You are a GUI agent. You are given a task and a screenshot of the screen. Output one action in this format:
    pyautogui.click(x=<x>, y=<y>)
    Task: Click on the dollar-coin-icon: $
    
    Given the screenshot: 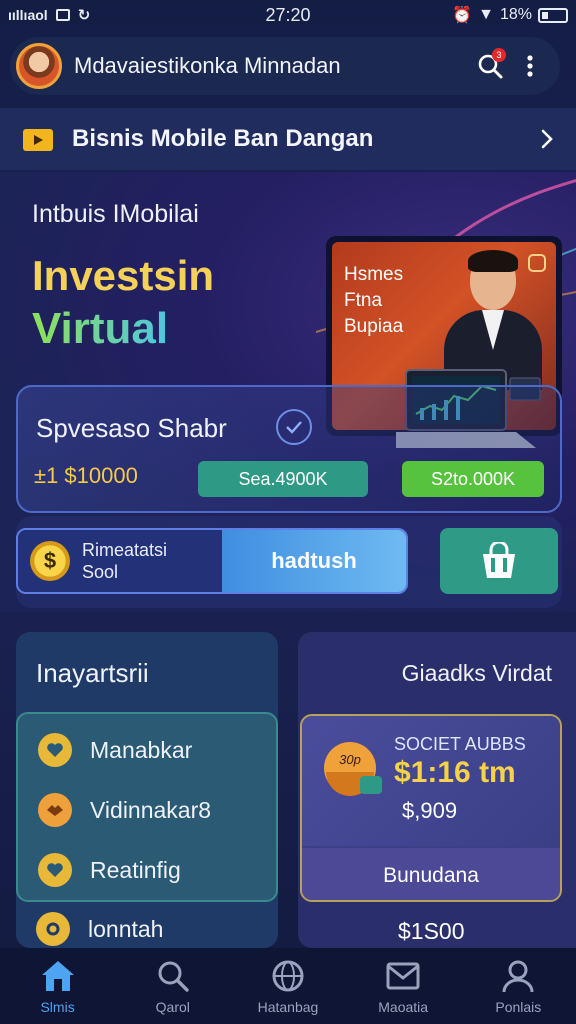 What is the action you would take?
    pyautogui.click(x=50, y=561)
    